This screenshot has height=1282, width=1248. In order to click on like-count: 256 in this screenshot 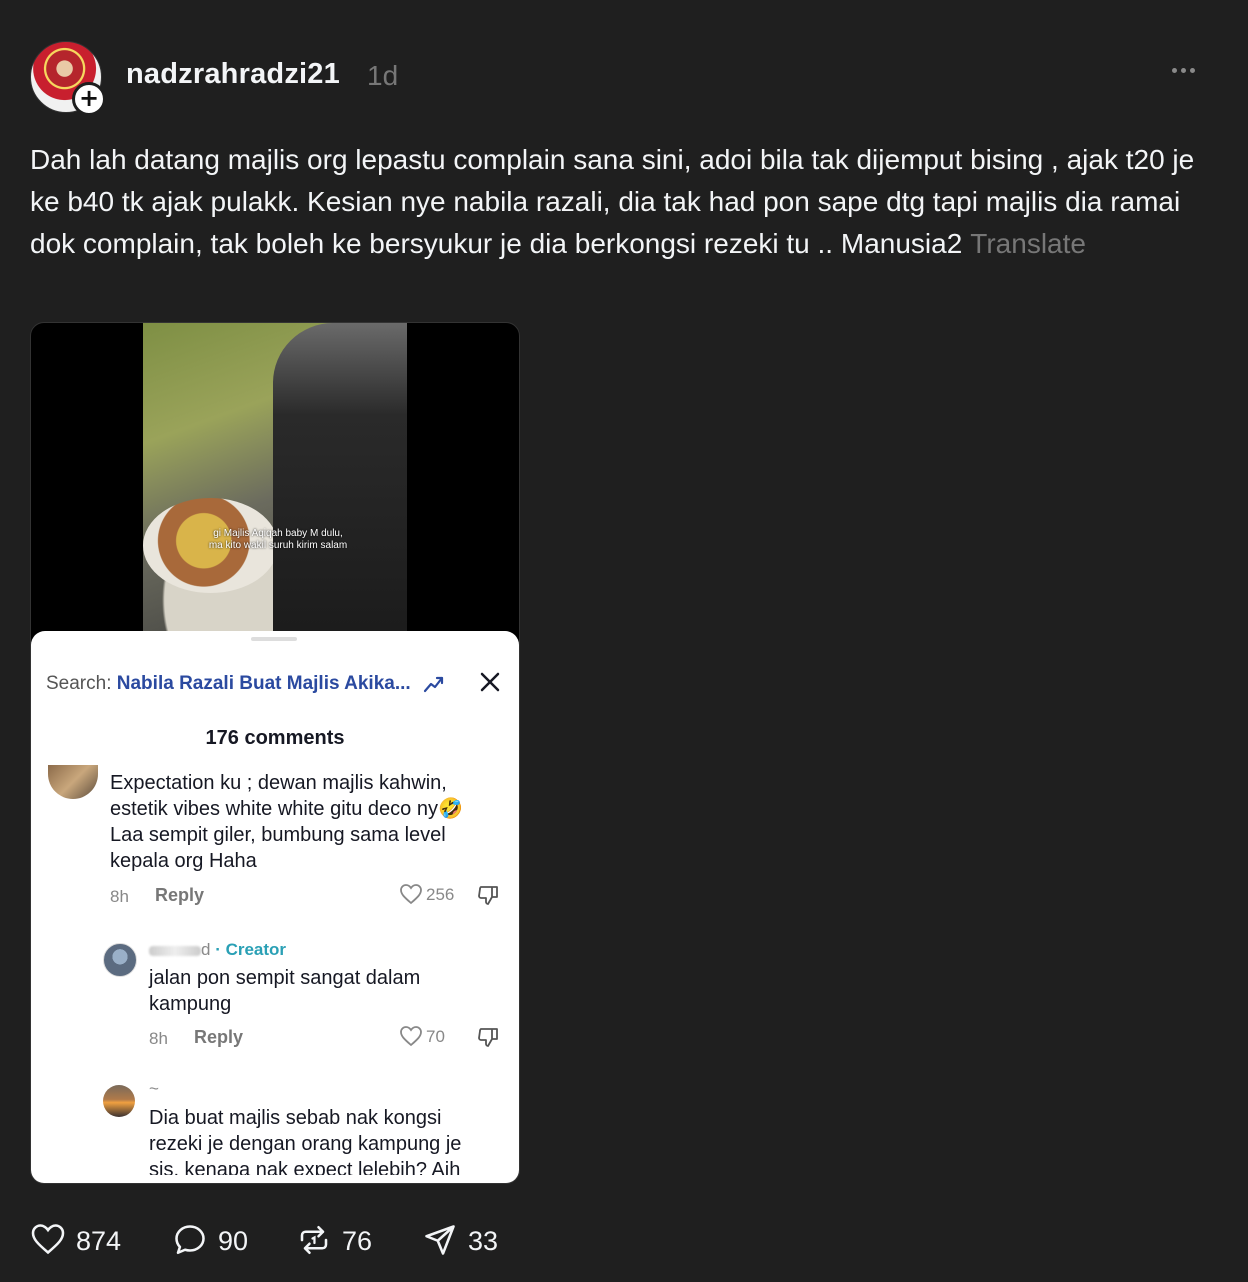, I will do `click(440, 894)`.